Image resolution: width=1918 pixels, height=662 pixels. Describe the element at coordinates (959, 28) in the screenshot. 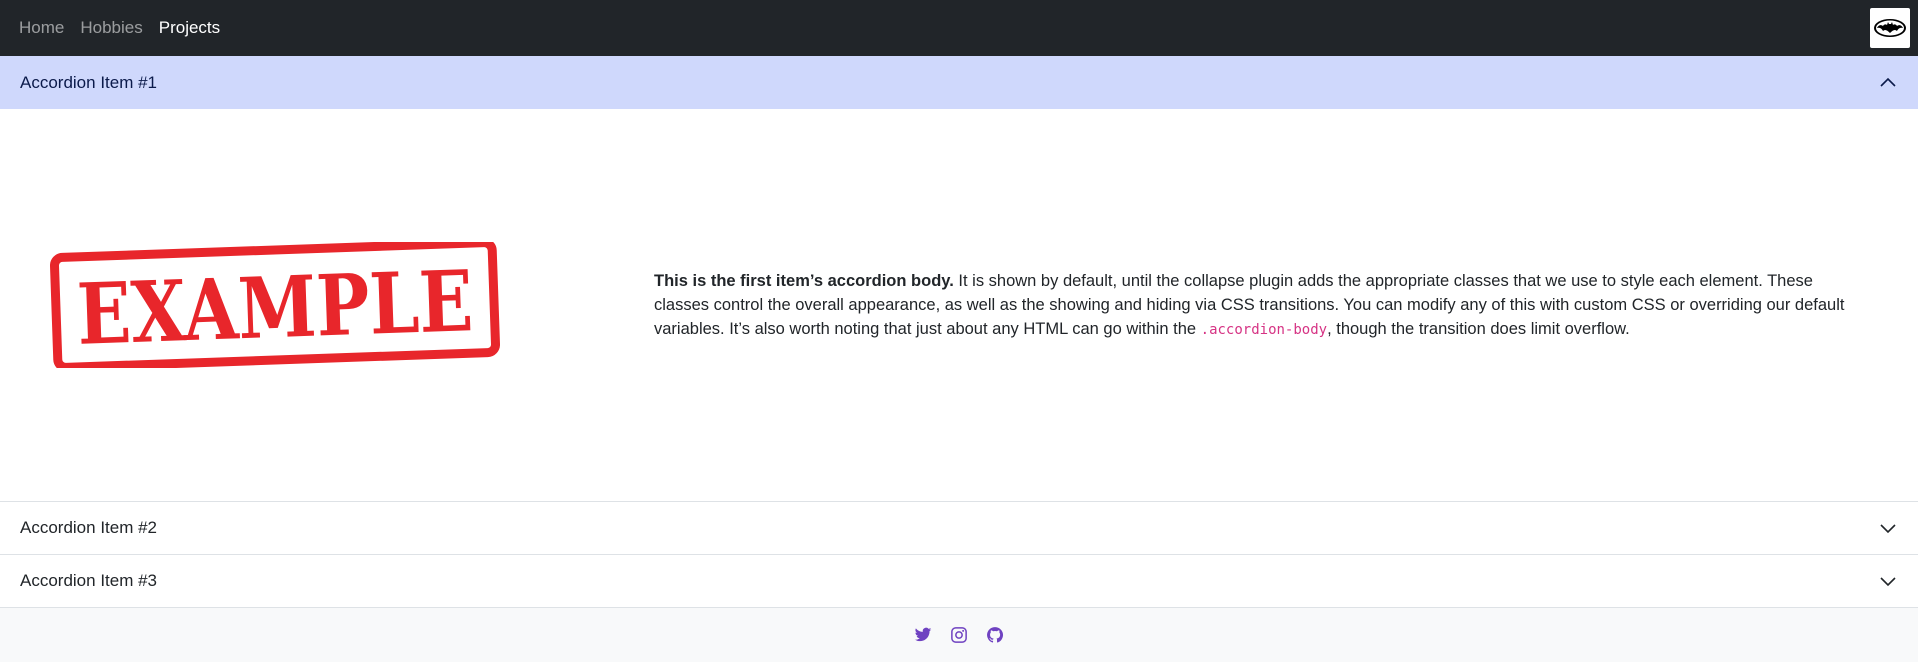

I see `navbar: Home Hobbies Projects` at that location.